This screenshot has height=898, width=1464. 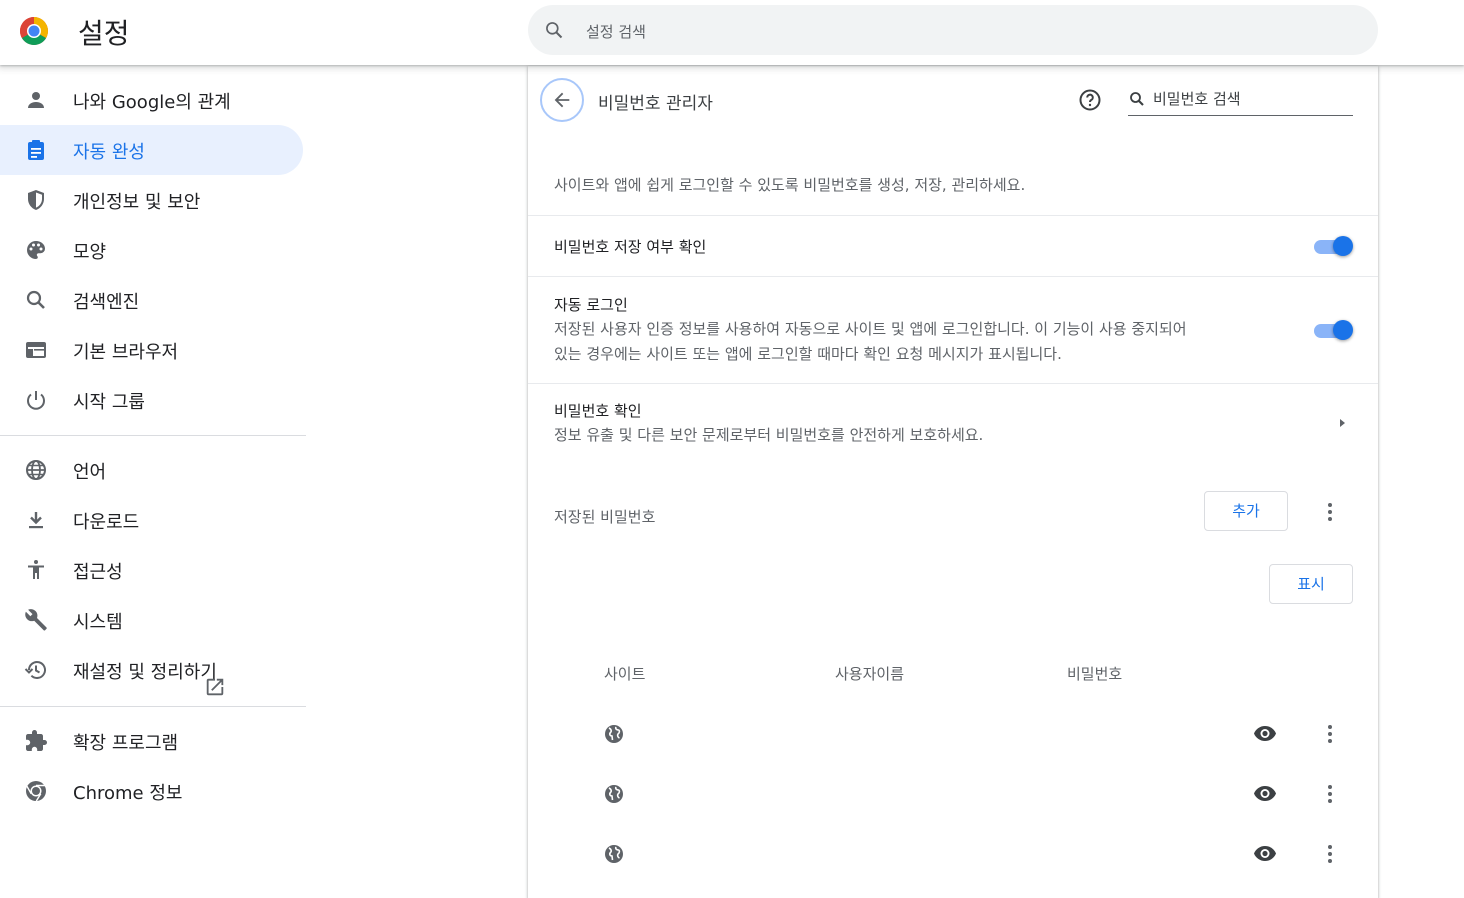 I want to click on sidebar-item-reset: 재설정 및 정리하기, so click(x=151, y=670).